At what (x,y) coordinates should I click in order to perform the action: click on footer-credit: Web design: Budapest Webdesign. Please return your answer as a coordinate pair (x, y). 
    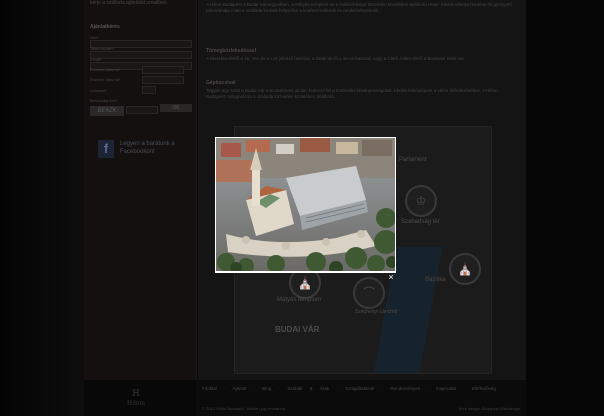
    Looking at the image, I should click on (489, 408).